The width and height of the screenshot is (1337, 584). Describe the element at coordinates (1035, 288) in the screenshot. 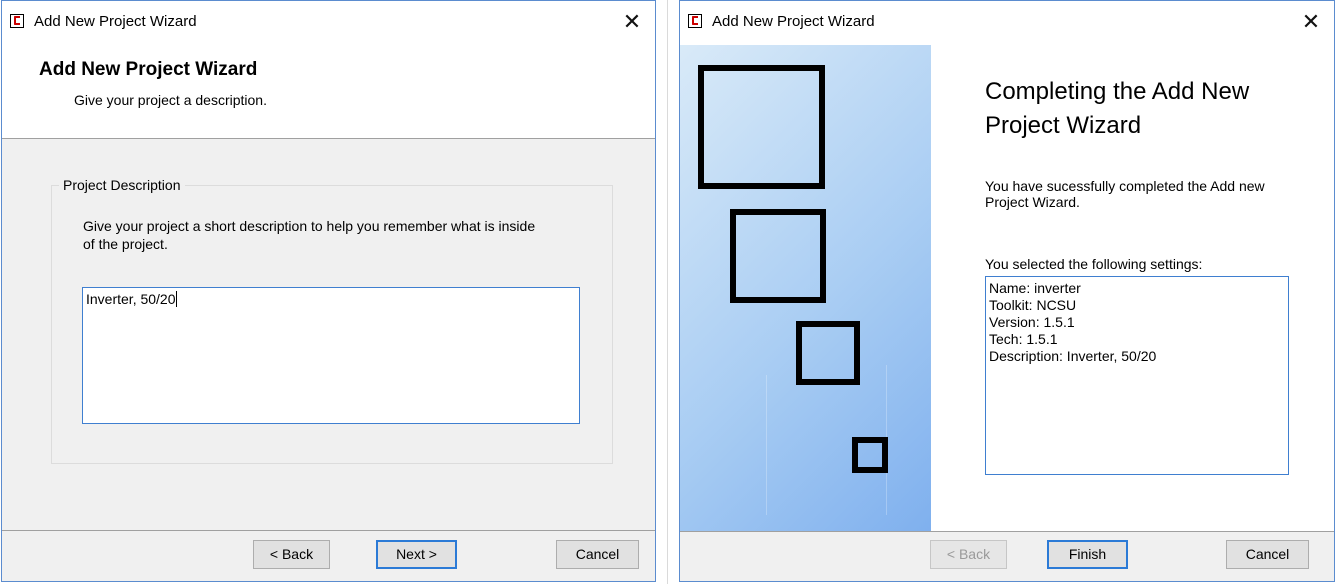

I see `settings-line: Name: inverter` at that location.